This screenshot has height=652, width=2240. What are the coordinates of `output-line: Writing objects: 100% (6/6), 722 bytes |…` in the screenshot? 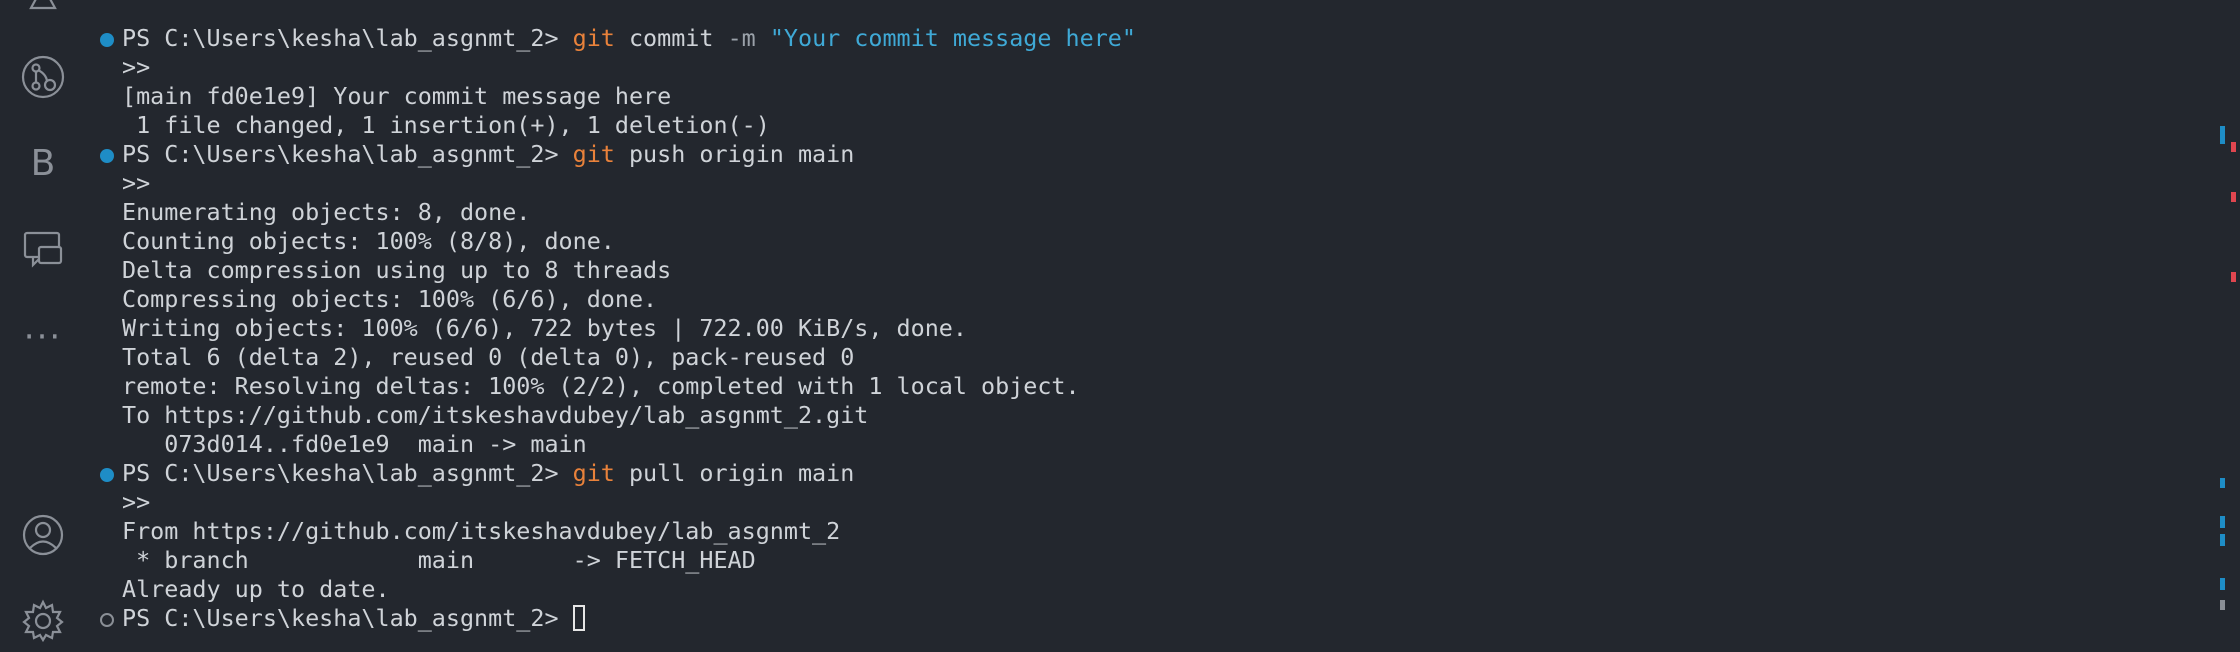 It's located at (544, 328).